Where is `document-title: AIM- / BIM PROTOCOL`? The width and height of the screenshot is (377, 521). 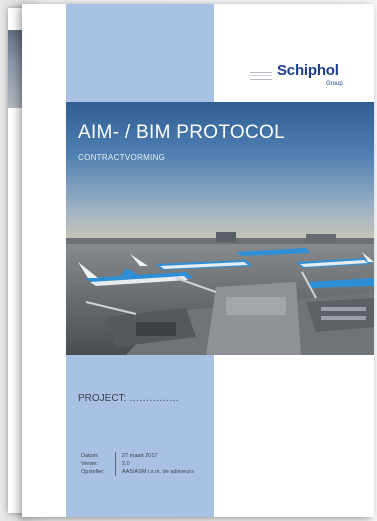 document-title: AIM- / BIM PROTOCOL is located at coordinates (181, 132).